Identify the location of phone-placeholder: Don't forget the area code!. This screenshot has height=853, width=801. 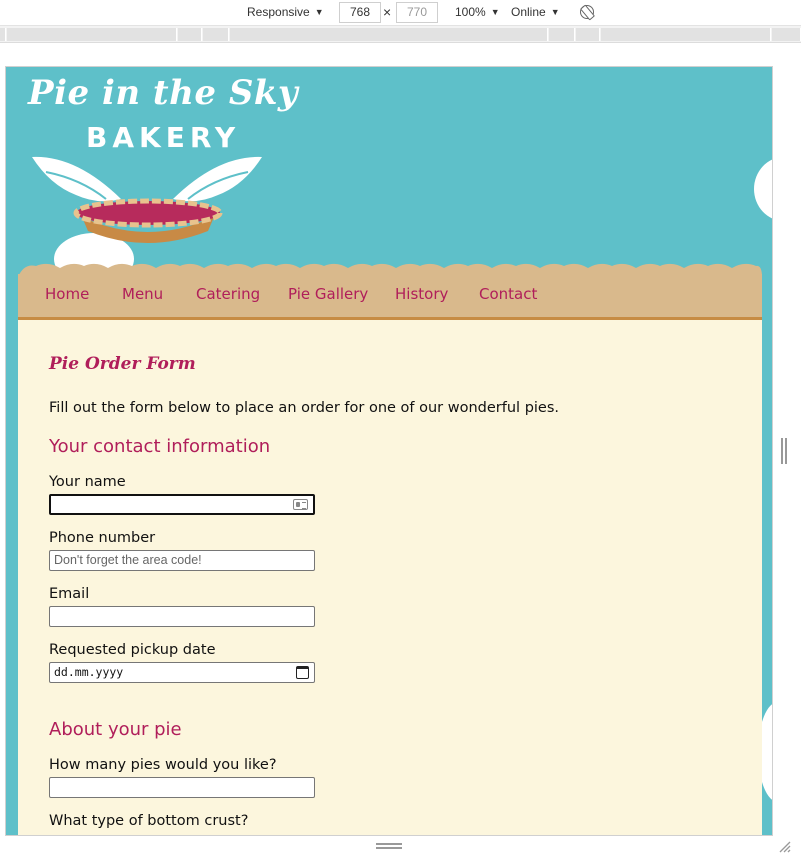
(128, 560).